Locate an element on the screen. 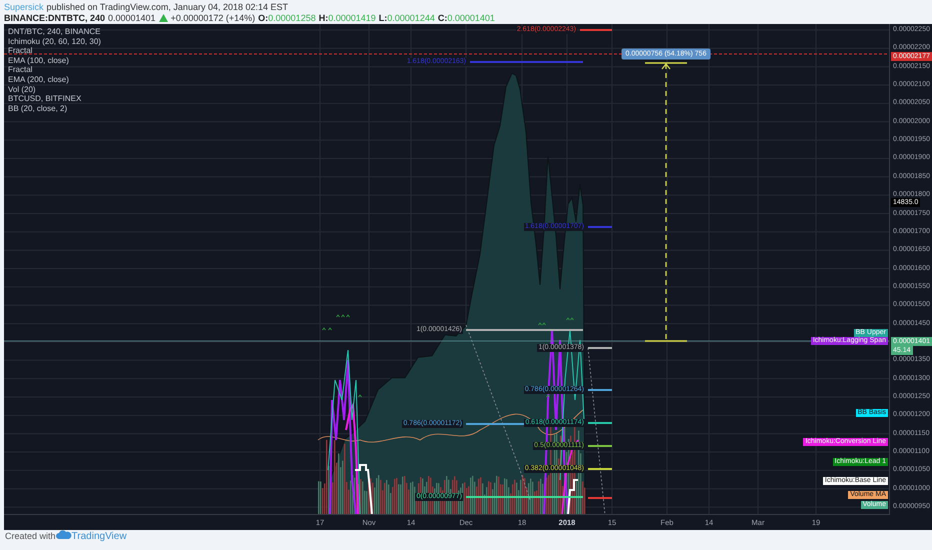  ohlc-key: L: is located at coordinates (383, 17).